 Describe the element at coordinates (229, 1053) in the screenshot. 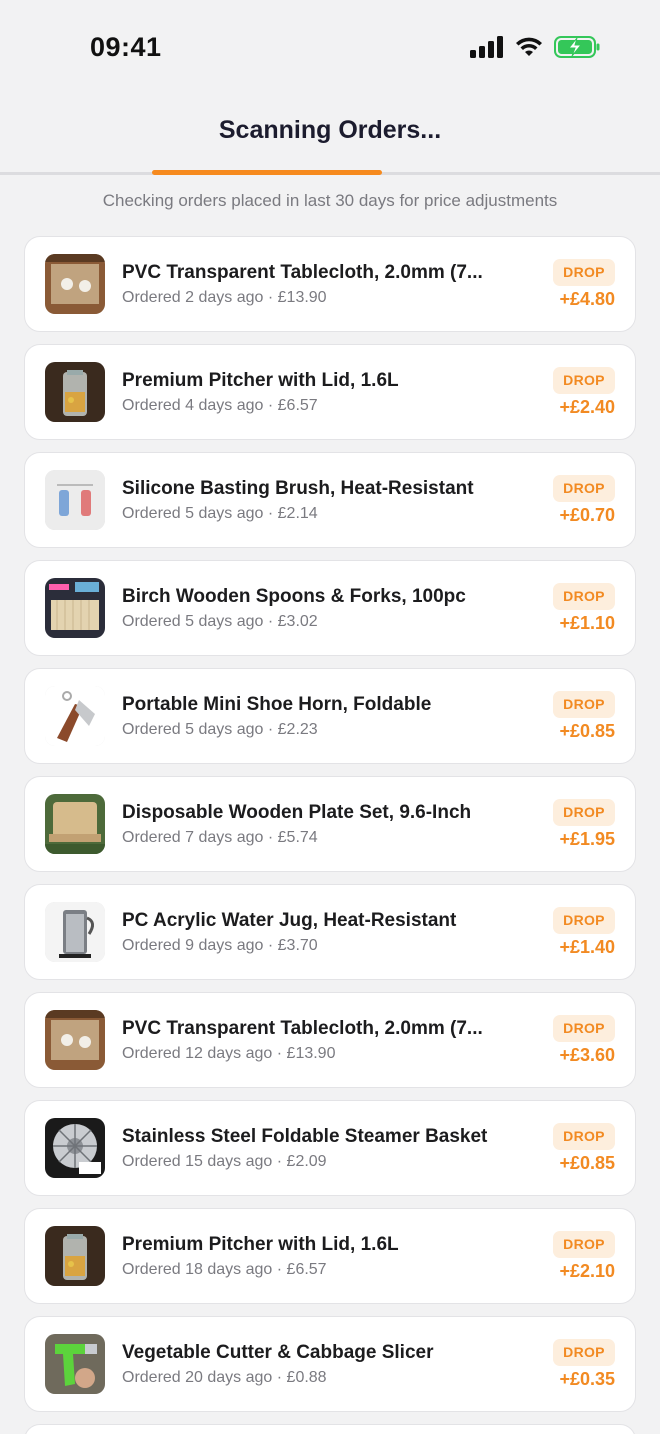

I see `order-meta: Ordered 12 days ago · £13.90` at that location.